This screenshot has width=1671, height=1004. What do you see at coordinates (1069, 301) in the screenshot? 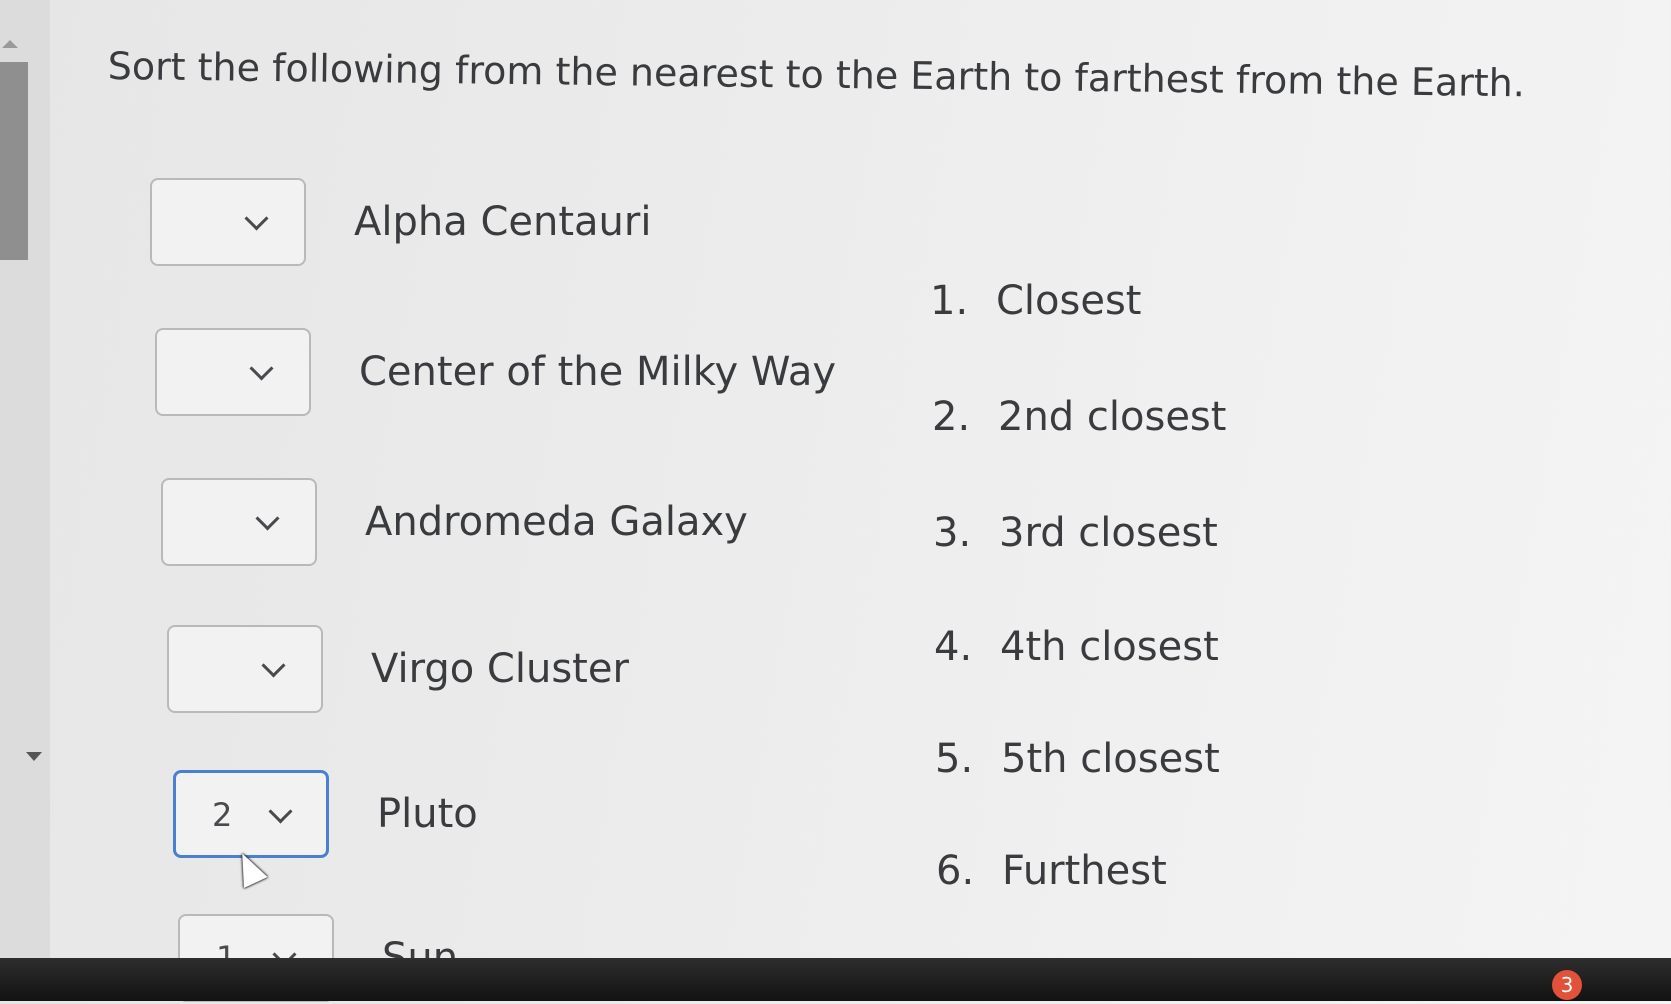
I see `rank-label: Closest` at bounding box center [1069, 301].